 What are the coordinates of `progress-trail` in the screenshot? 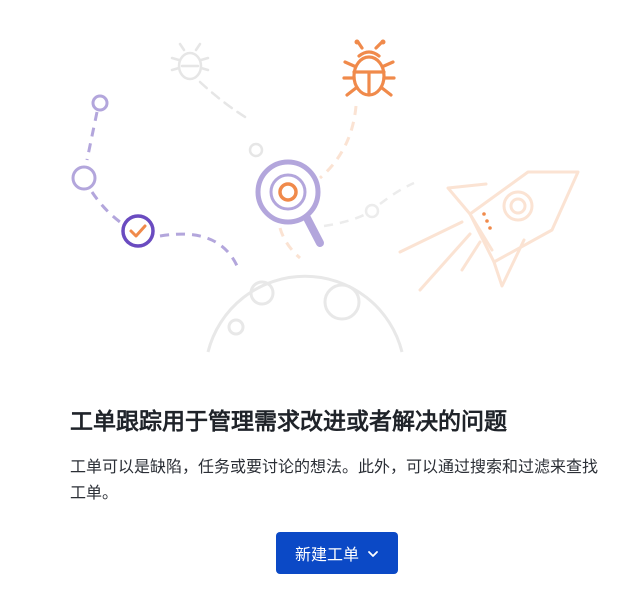 It's located at (155, 181).